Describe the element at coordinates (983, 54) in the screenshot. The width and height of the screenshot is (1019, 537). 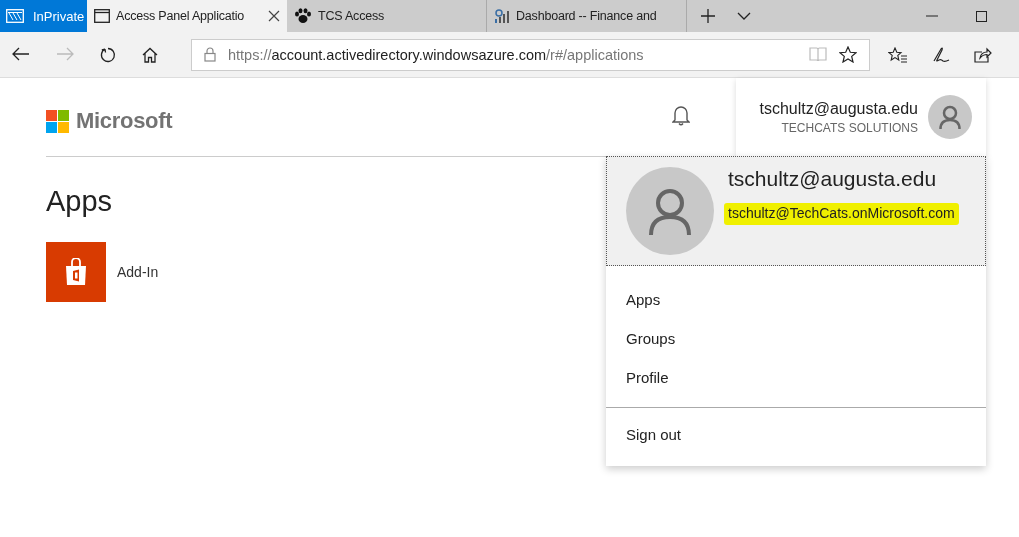
I see `share-icon` at that location.